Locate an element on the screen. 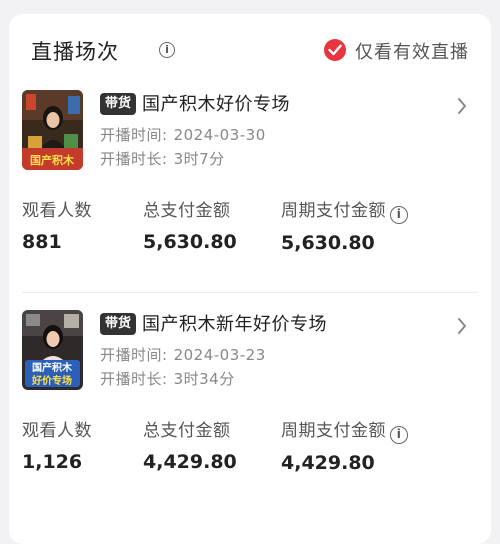  start-time-value: 2024-03-30 is located at coordinates (219, 135).